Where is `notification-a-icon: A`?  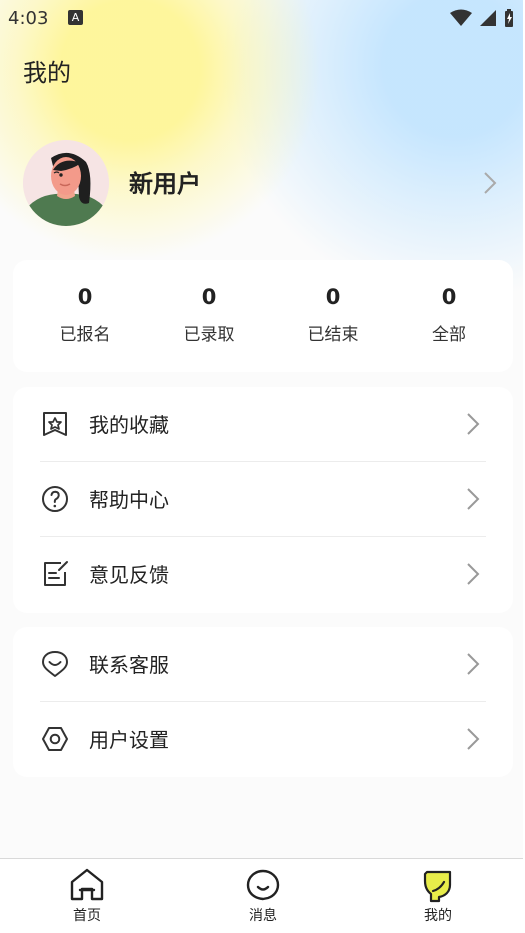 notification-a-icon: A is located at coordinates (75, 17).